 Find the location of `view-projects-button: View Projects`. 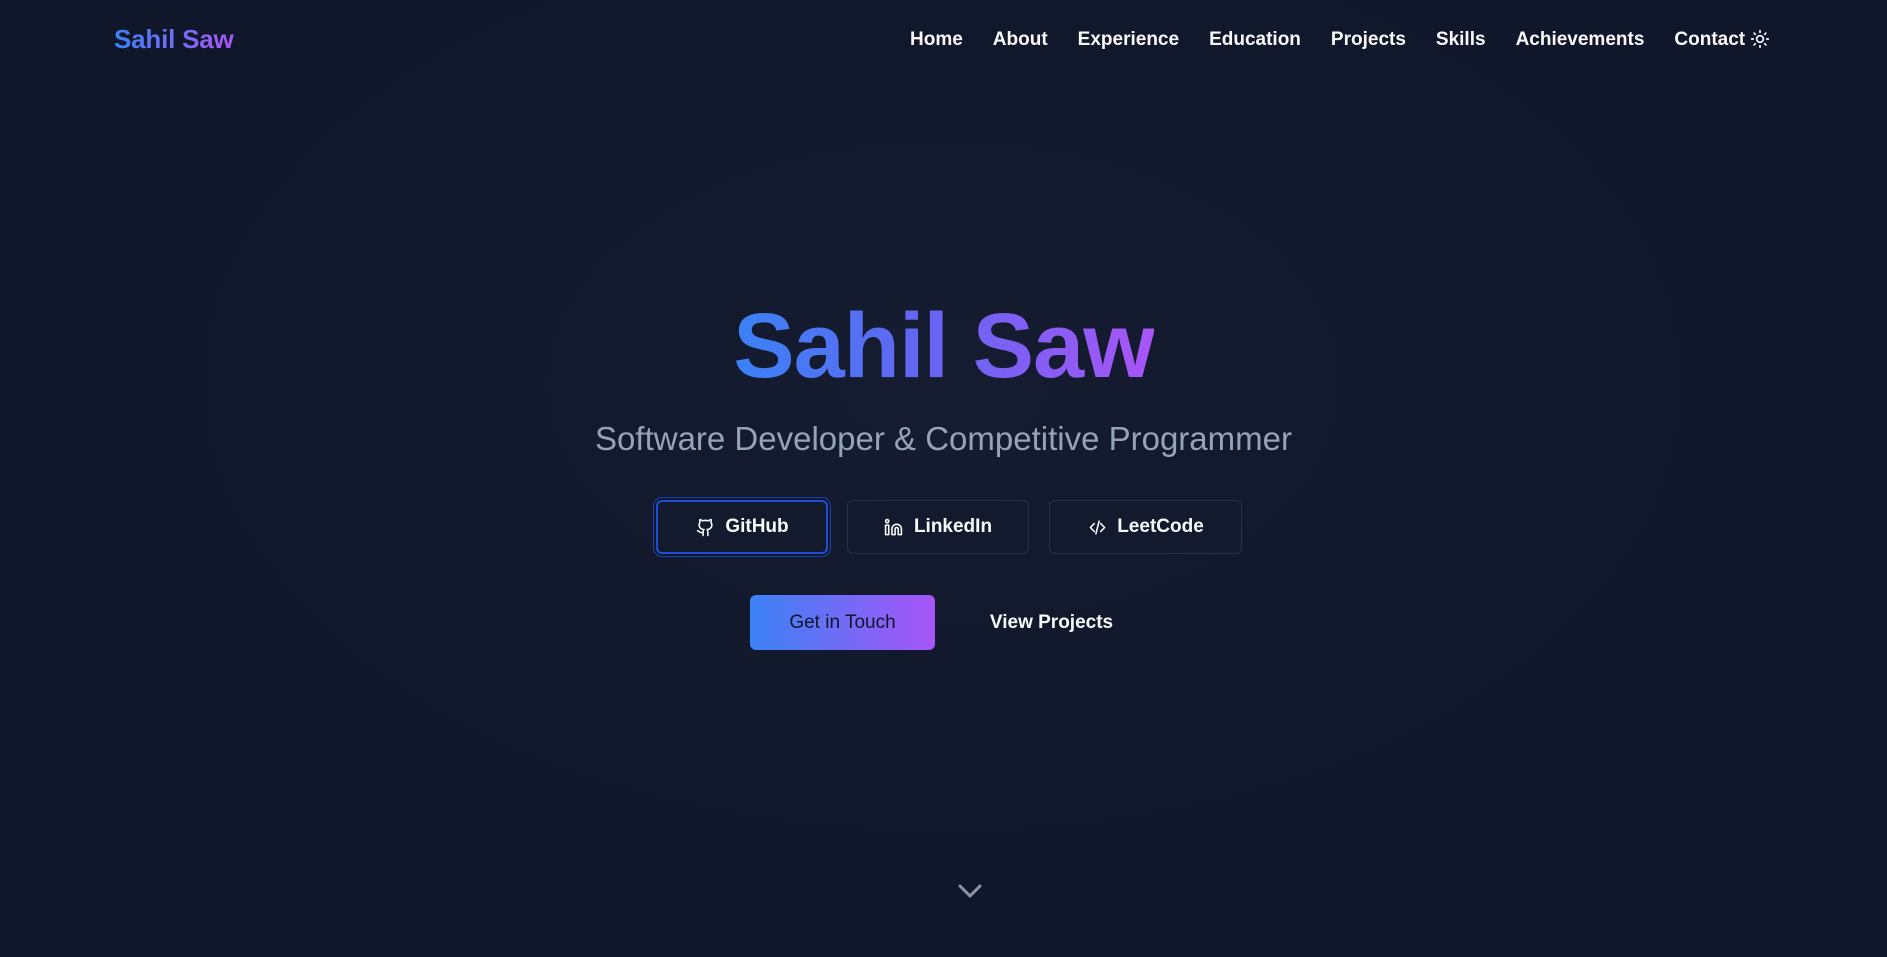

view-projects-button: View Projects is located at coordinates (1051, 622).